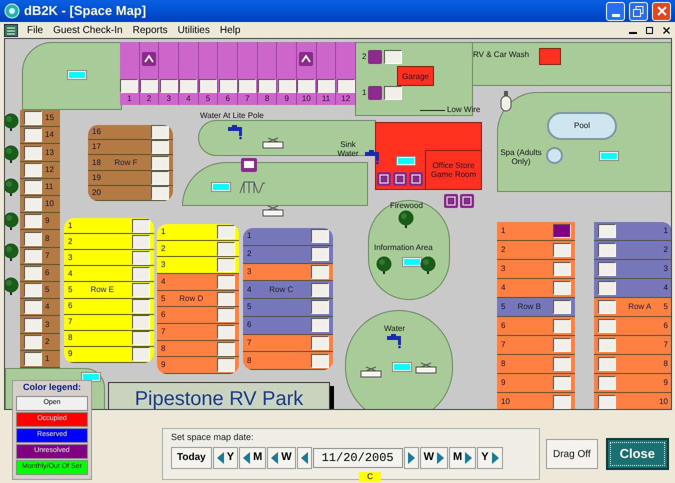 Image resolution: width=675 pixels, height=483 pixels. What do you see at coordinates (632, 307) in the screenshot?
I see `campsite: Row A 5` at bounding box center [632, 307].